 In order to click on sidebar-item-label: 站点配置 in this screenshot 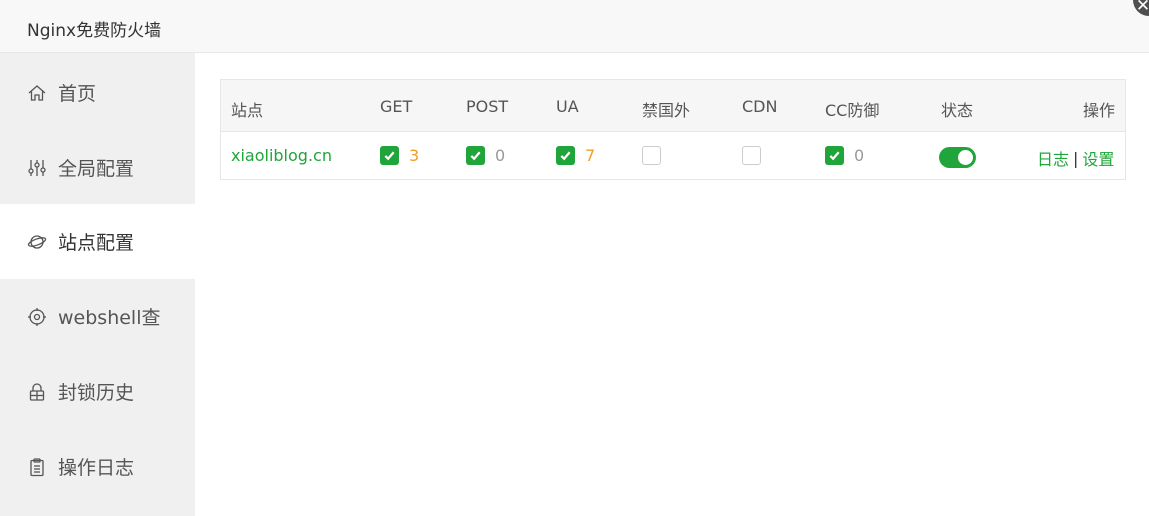, I will do `click(96, 243)`.